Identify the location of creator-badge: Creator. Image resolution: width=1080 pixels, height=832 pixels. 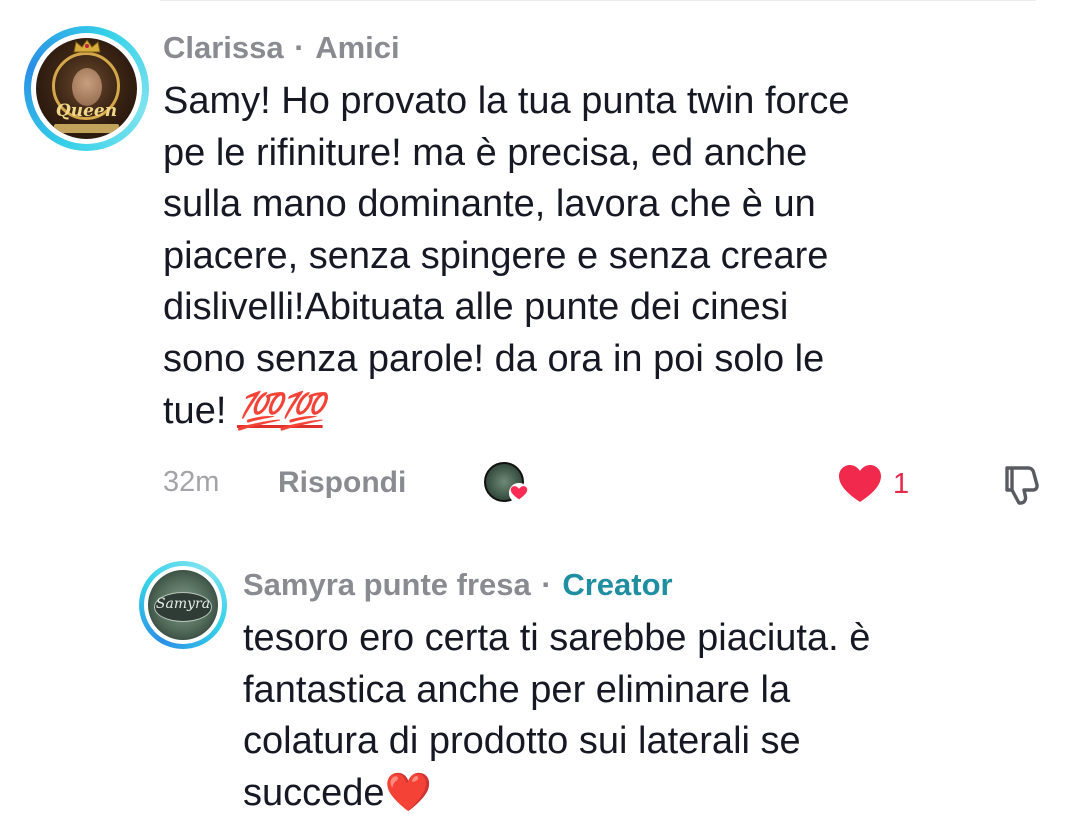
(617, 584).